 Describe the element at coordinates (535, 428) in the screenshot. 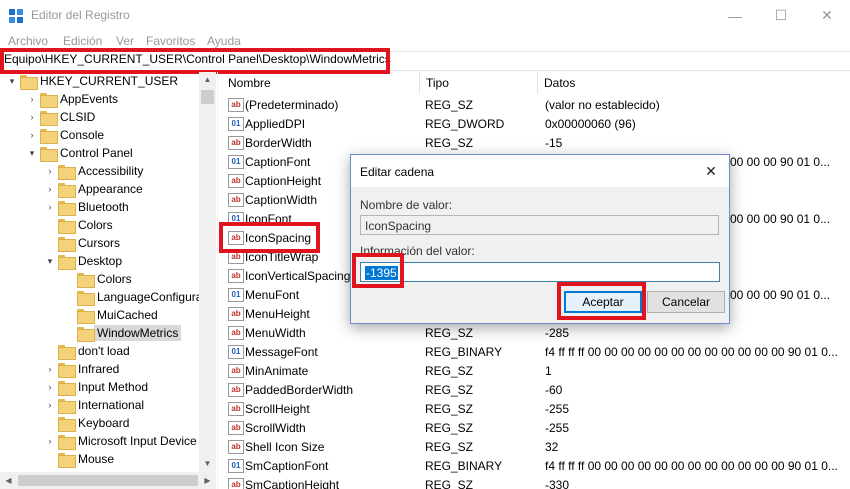

I see `value-row: ab ScrollWidth REG_SZ -255` at that location.